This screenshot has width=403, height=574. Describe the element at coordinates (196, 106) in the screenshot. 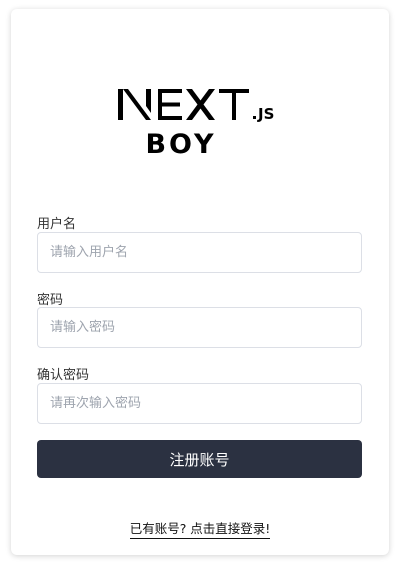

I see `nextjs-logo-icon: JS` at that location.